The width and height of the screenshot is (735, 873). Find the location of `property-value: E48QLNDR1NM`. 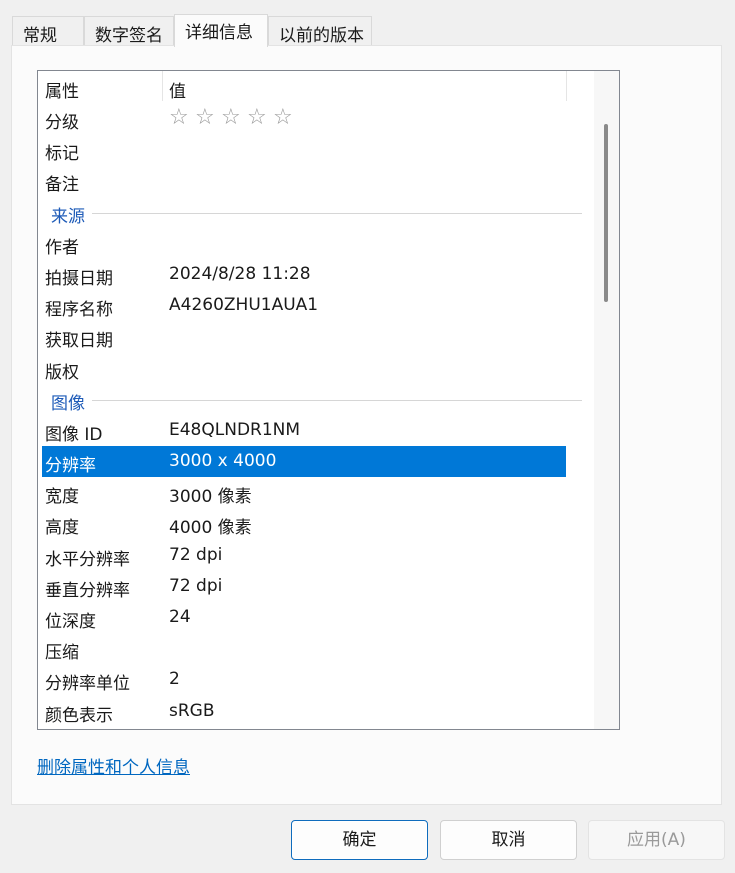

property-value: E48QLNDR1NM is located at coordinates (235, 429).